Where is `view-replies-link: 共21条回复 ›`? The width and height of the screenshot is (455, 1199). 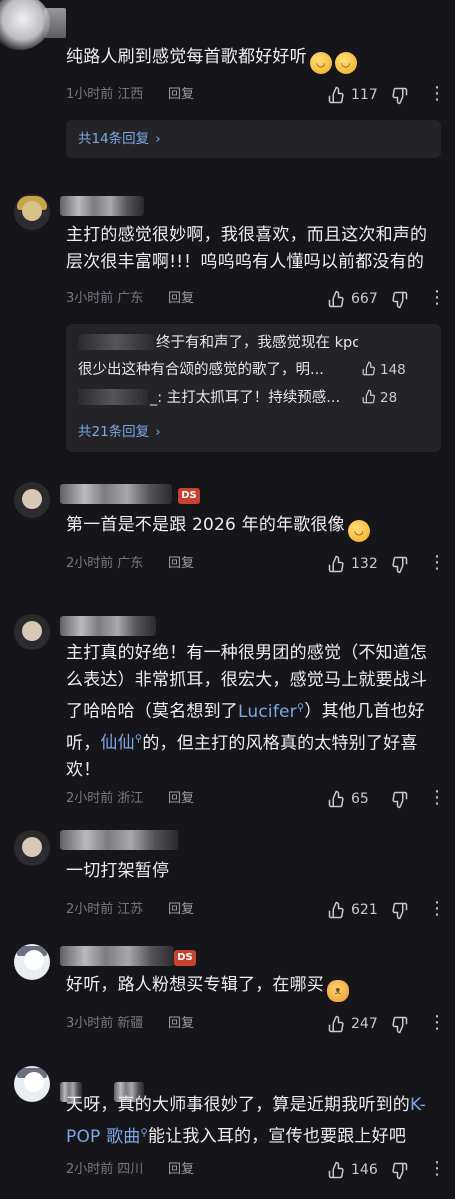
view-replies-link: 共21条回复 › is located at coordinates (119, 432).